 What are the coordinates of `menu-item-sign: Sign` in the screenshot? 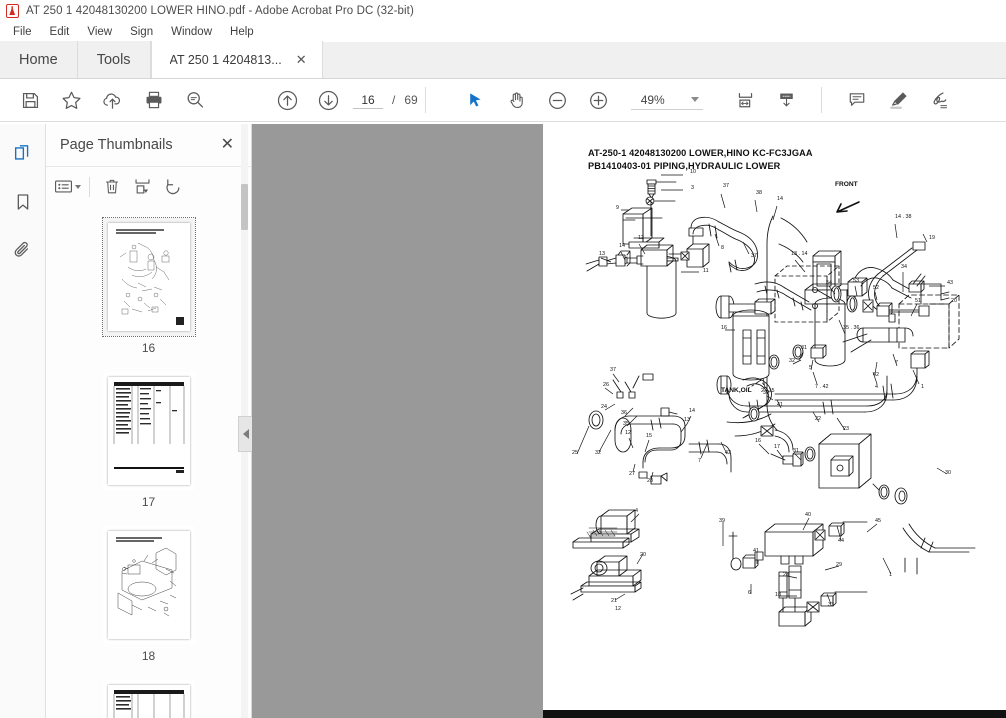 It's located at (141, 32).